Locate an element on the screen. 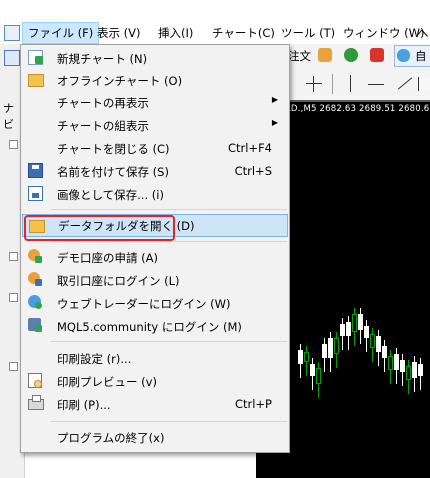 This screenshot has width=430, height=478. autotrade-label: 自 is located at coordinates (421, 56).